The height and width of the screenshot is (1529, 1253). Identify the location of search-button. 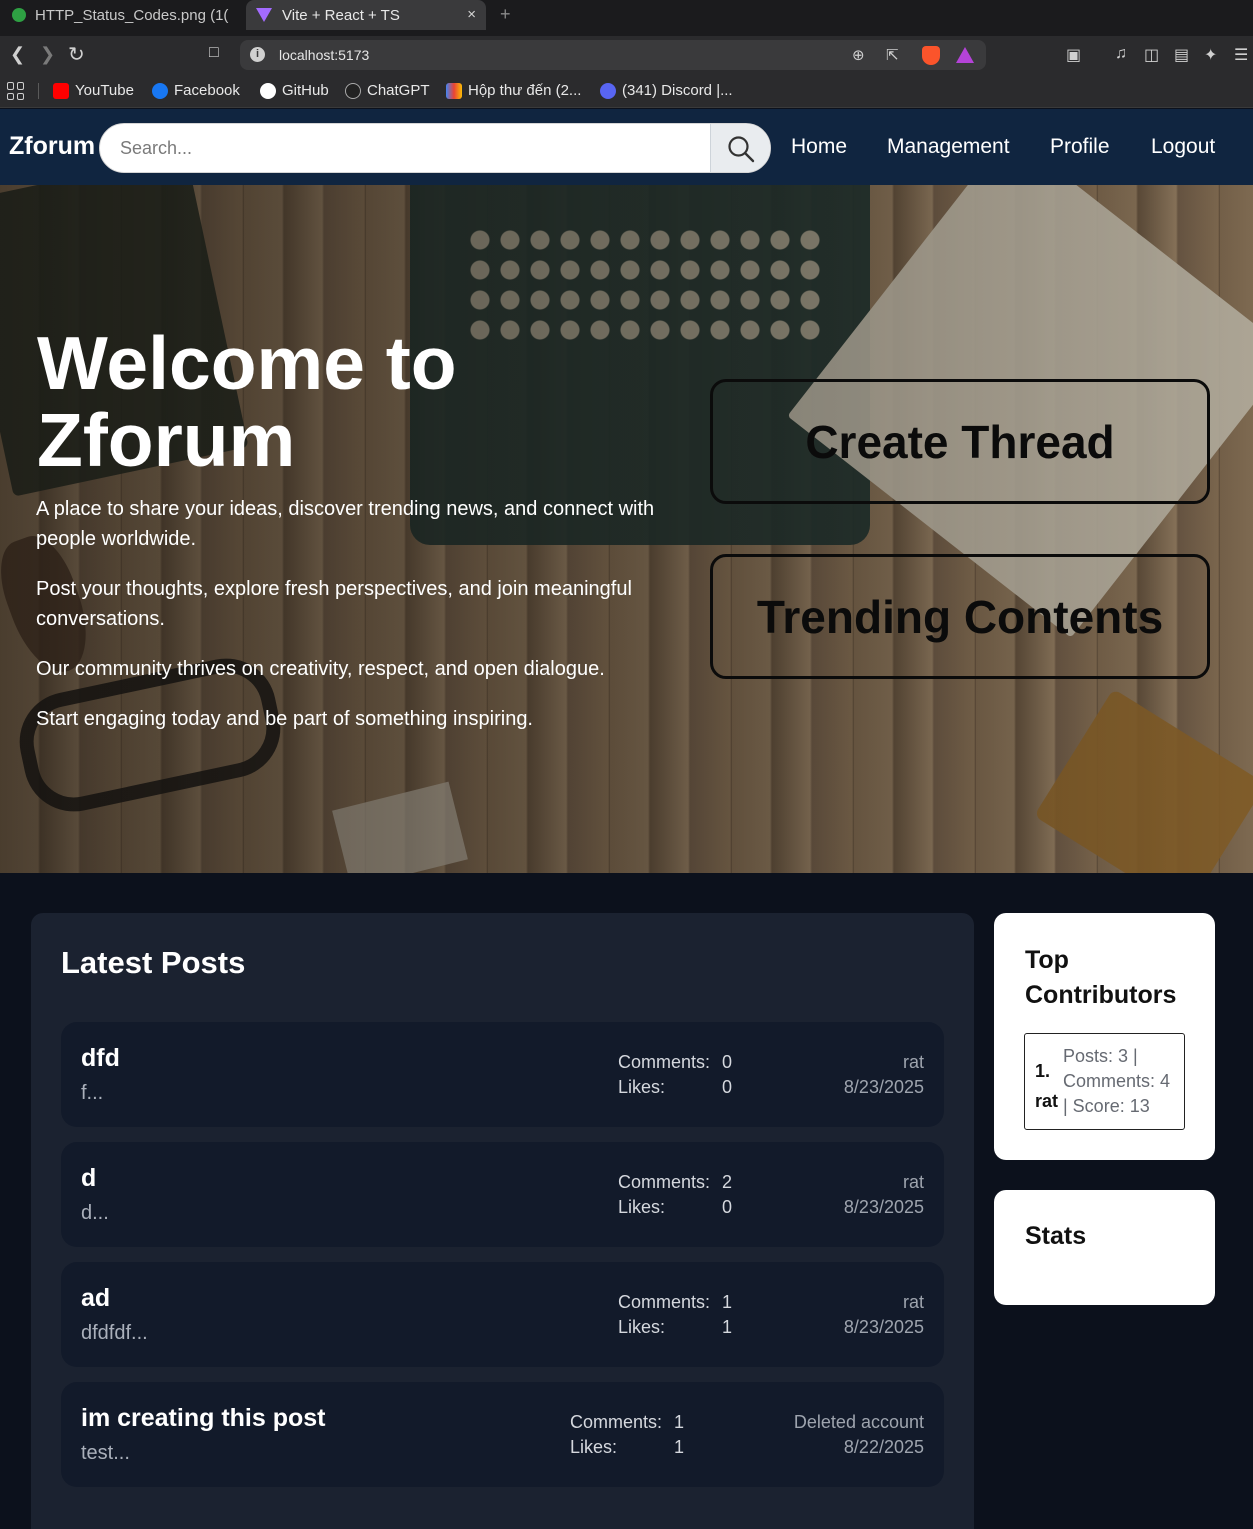
(740, 148).